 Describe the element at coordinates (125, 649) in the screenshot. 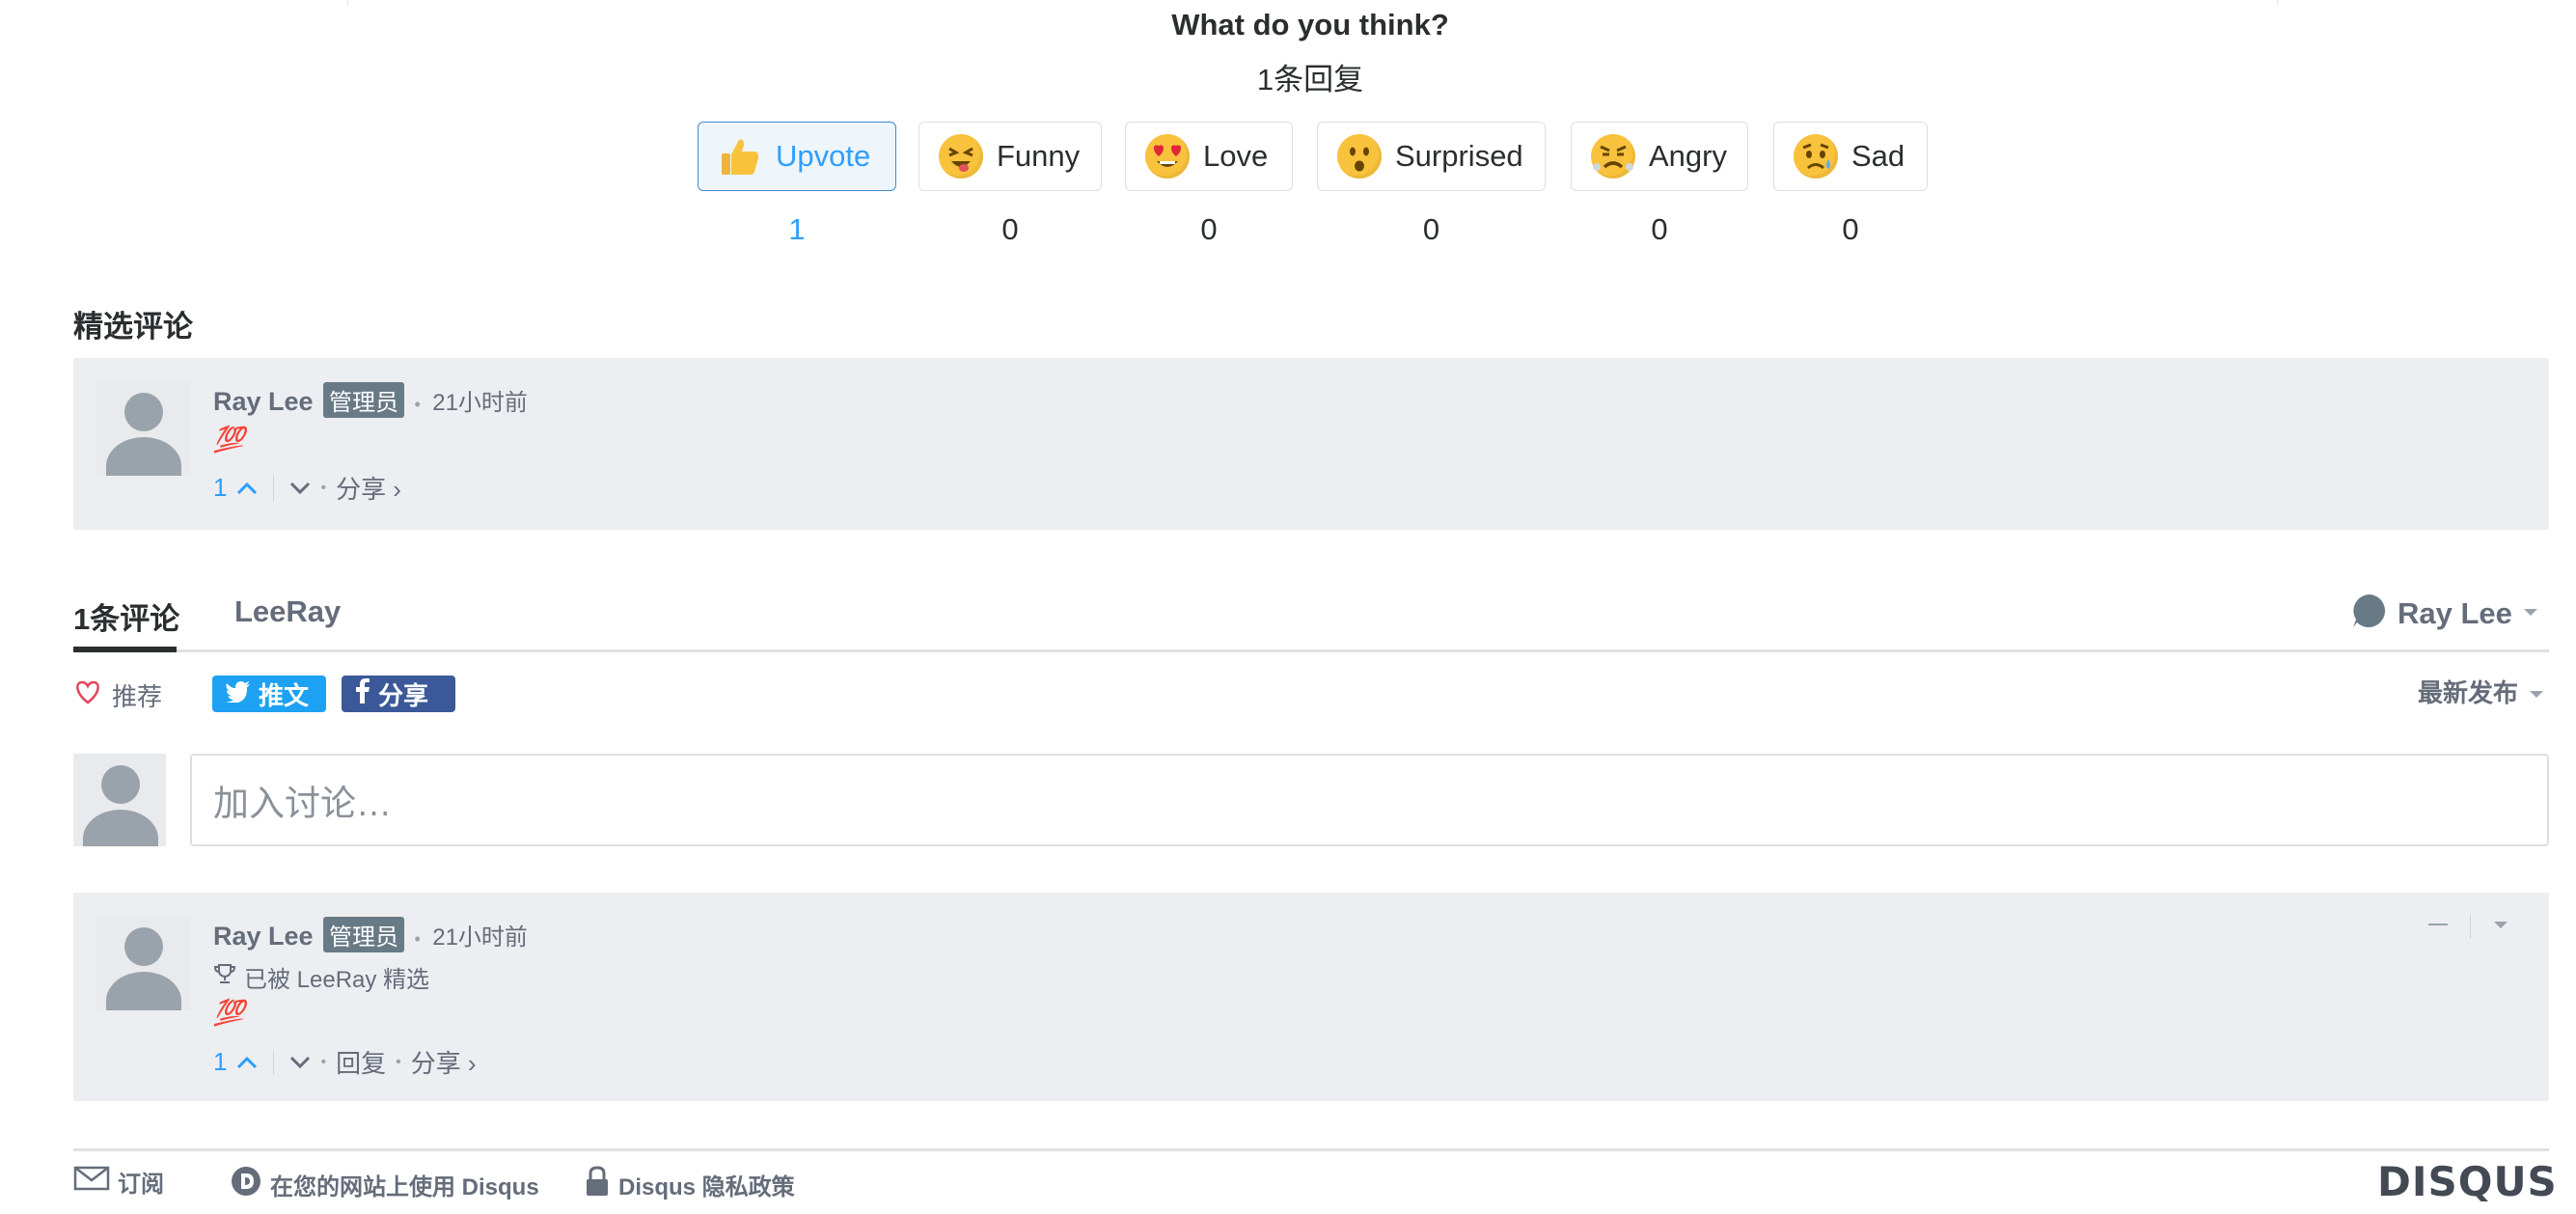

I see `tab-active-indicator` at that location.